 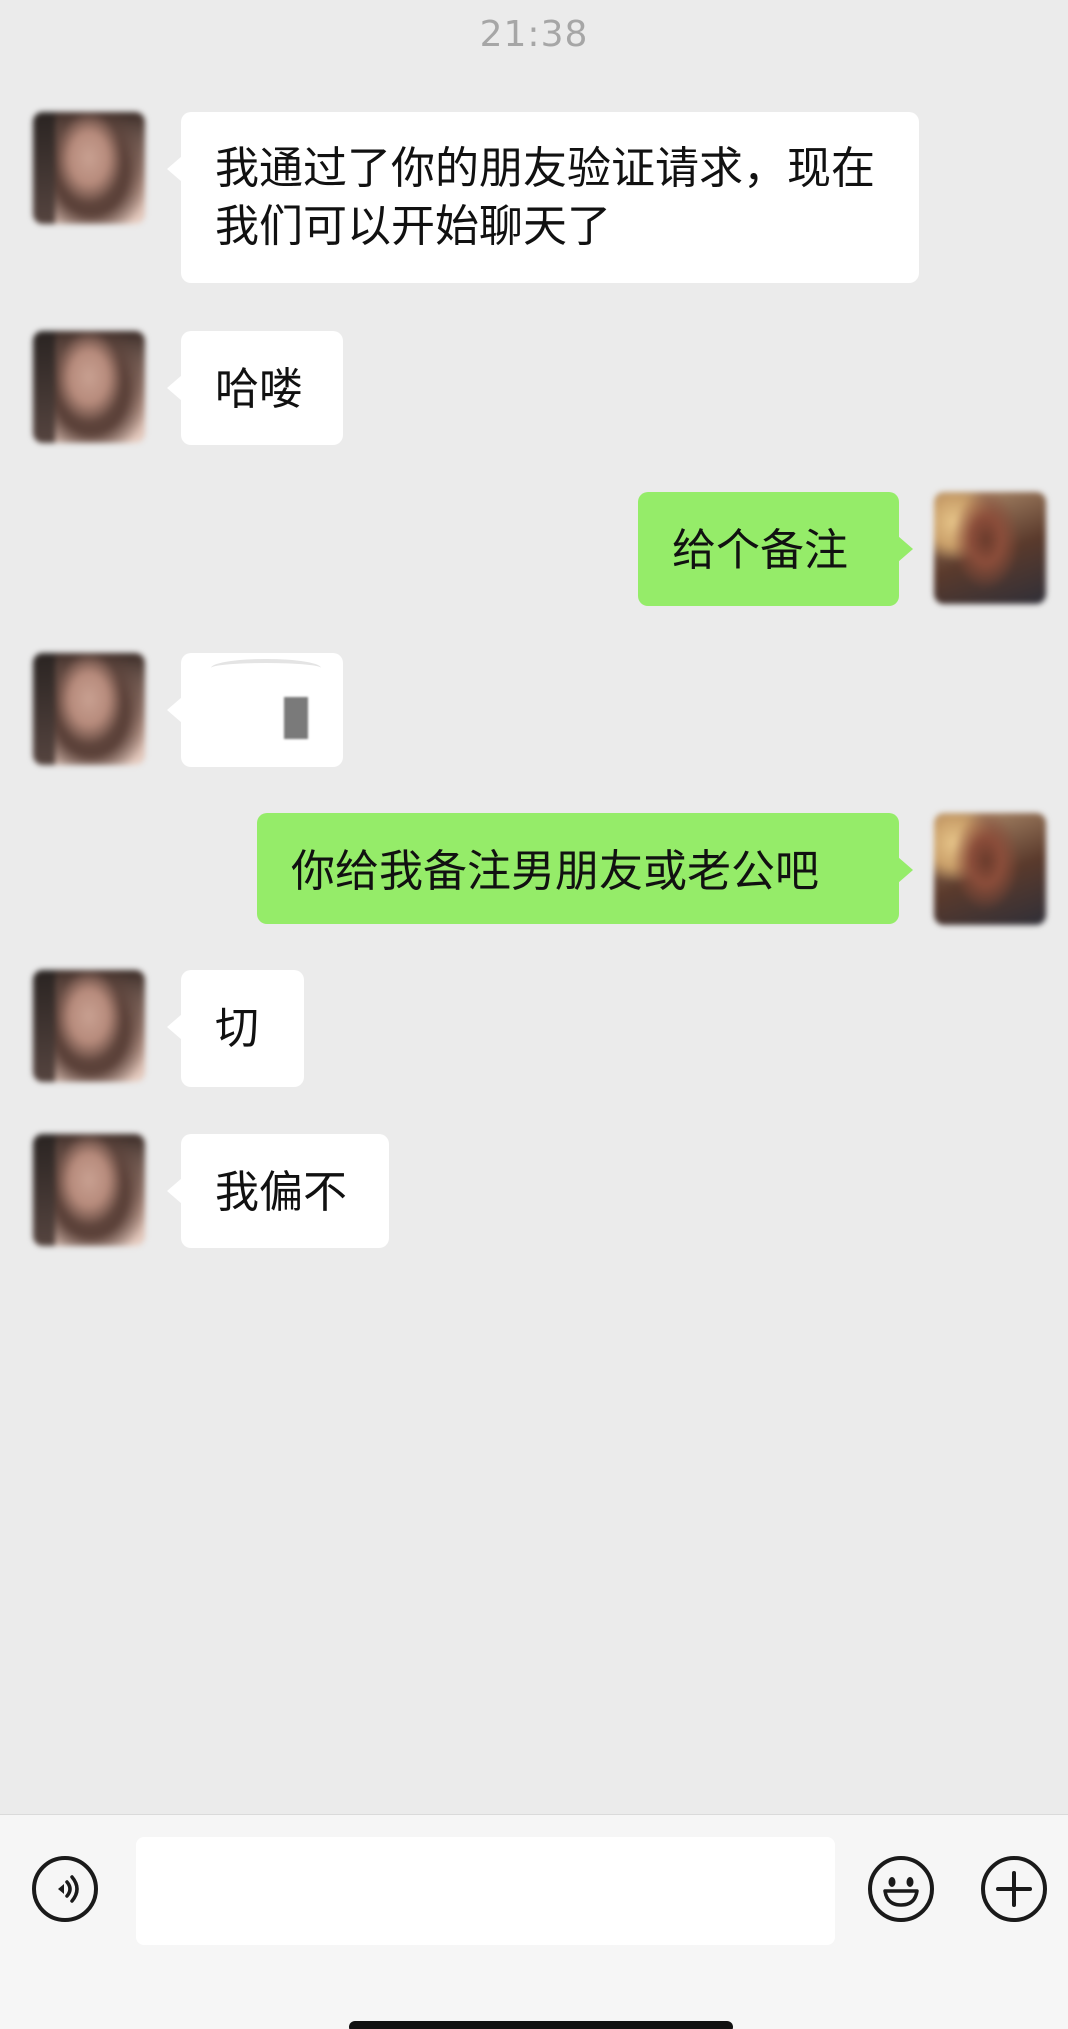 I want to click on outgoing-message-bubble: 你给我备注男朋友或老公吧, so click(x=585, y=868).